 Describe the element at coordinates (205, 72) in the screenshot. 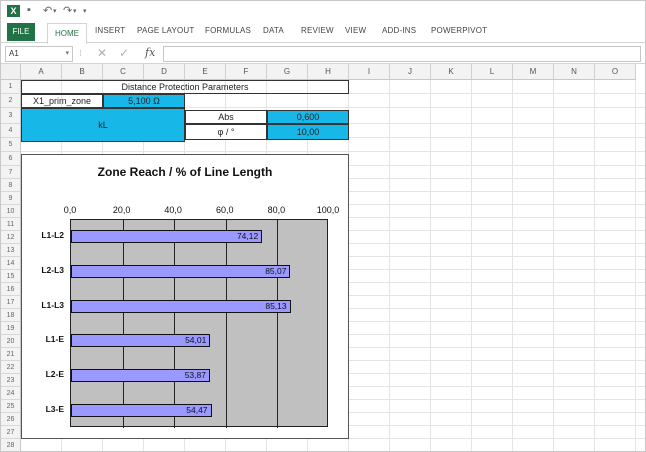

I see `column-header-e: E` at that location.